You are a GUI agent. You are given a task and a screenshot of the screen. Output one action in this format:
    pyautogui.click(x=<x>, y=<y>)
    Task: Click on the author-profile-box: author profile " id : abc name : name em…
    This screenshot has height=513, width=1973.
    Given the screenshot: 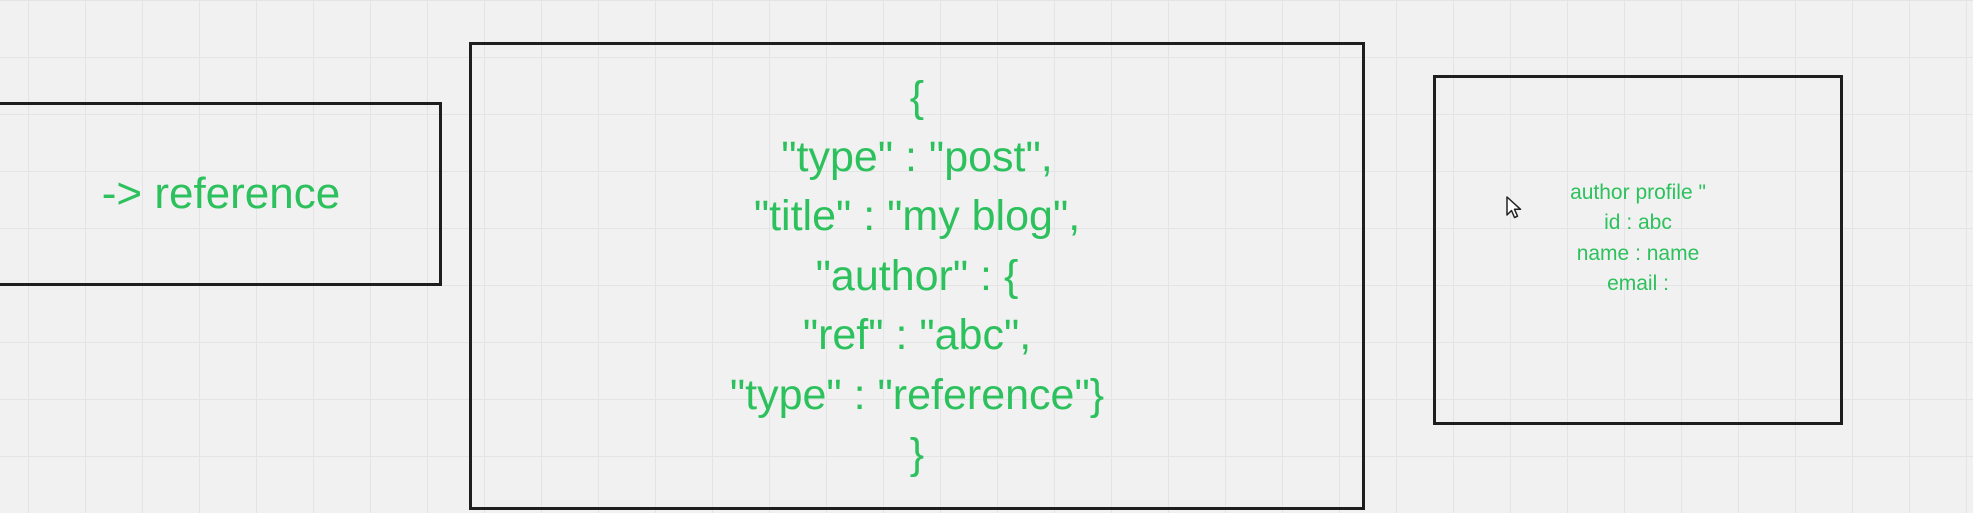 What is the action you would take?
    pyautogui.click(x=1638, y=250)
    